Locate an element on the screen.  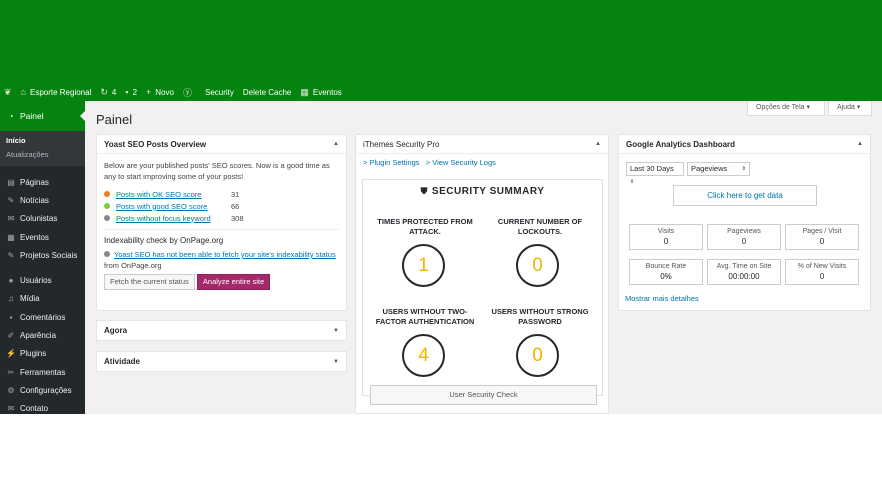
sidebar-item-aparencia: ✐ Aparência is located at coordinates (42, 335).